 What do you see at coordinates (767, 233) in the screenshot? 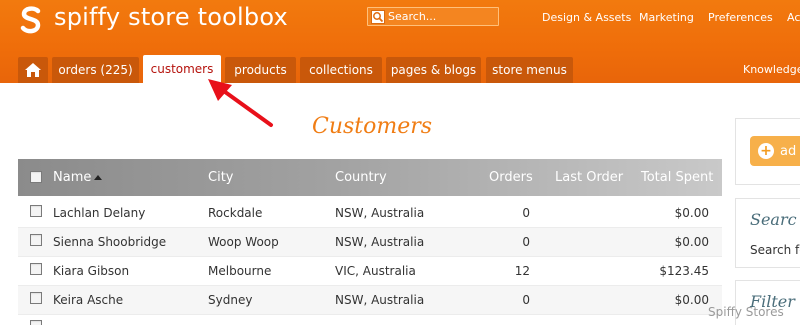
I see `search-card` at bounding box center [767, 233].